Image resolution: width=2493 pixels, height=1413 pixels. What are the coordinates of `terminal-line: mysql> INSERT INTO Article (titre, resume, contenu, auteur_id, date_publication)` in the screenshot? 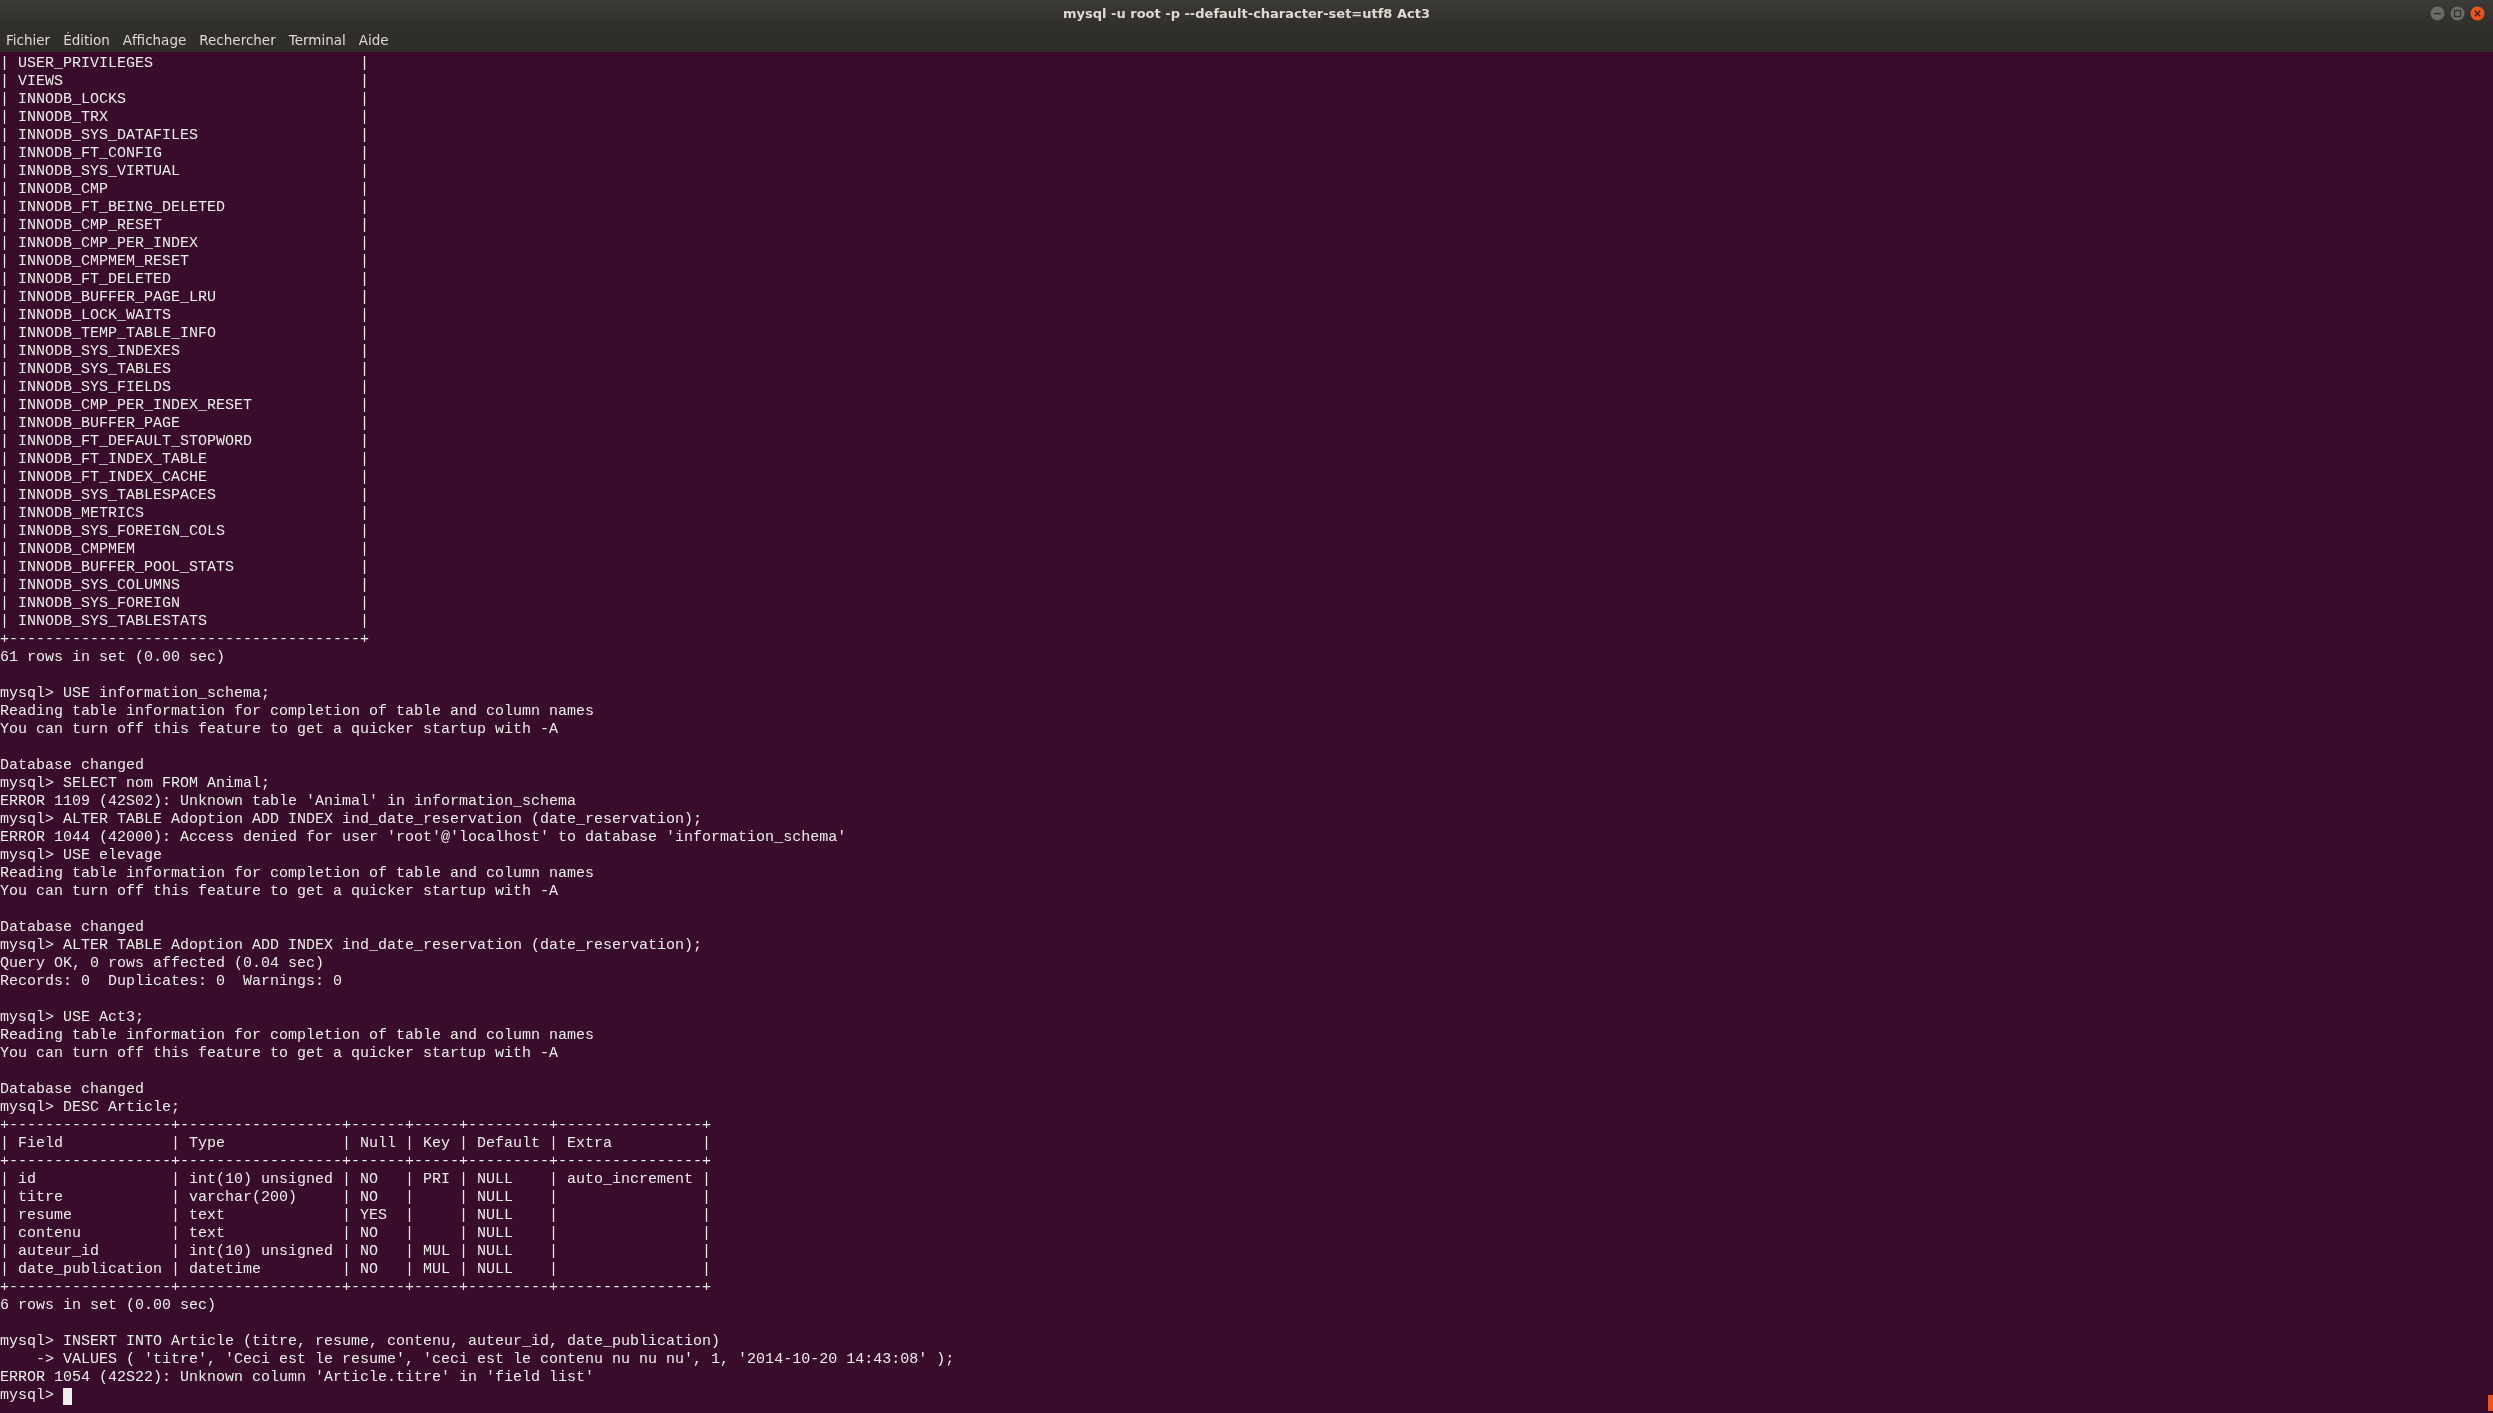 It's located at (360, 1342).